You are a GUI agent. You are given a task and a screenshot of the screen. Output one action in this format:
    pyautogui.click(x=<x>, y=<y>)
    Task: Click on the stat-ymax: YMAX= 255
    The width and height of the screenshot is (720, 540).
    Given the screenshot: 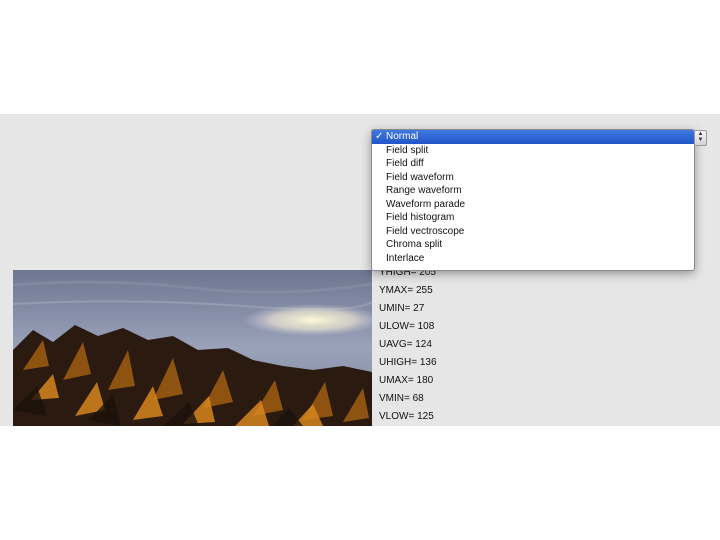 What is the action you would take?
    pyautogui.click(x=406, y=290)
    